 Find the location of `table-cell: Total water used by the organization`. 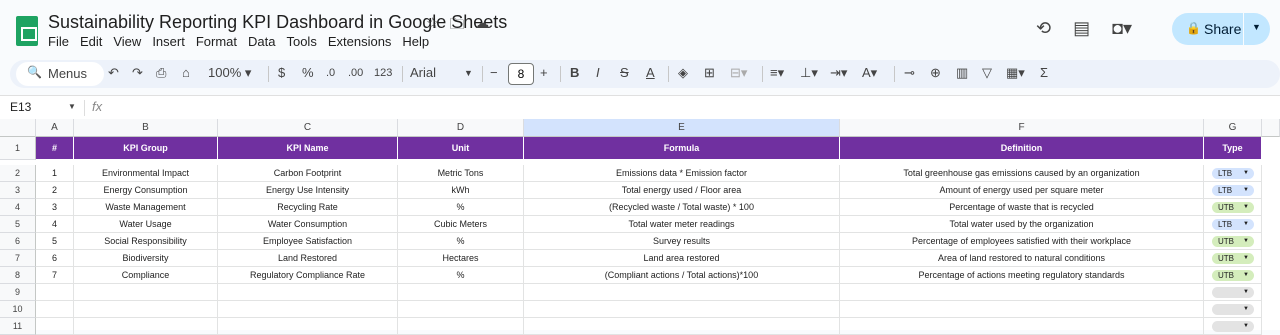

table-cell: Total water used by the organization is located at coordinates (1022, 224).